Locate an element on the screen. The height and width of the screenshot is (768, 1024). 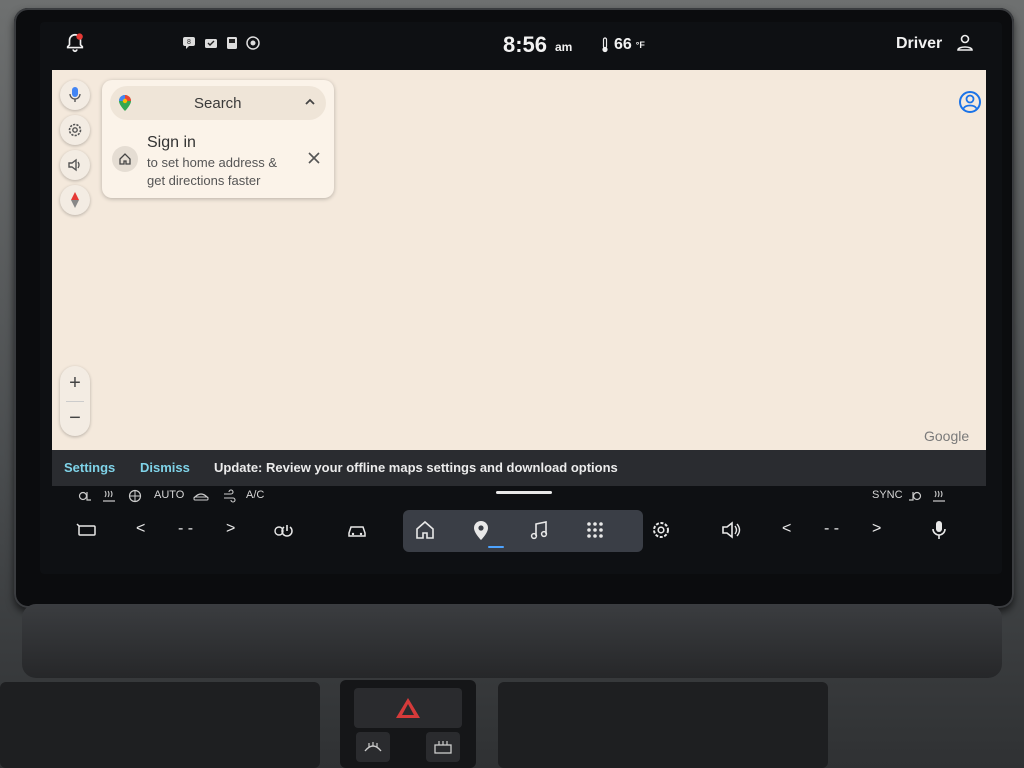
right-air-vent is located at coordinates (663, 725).